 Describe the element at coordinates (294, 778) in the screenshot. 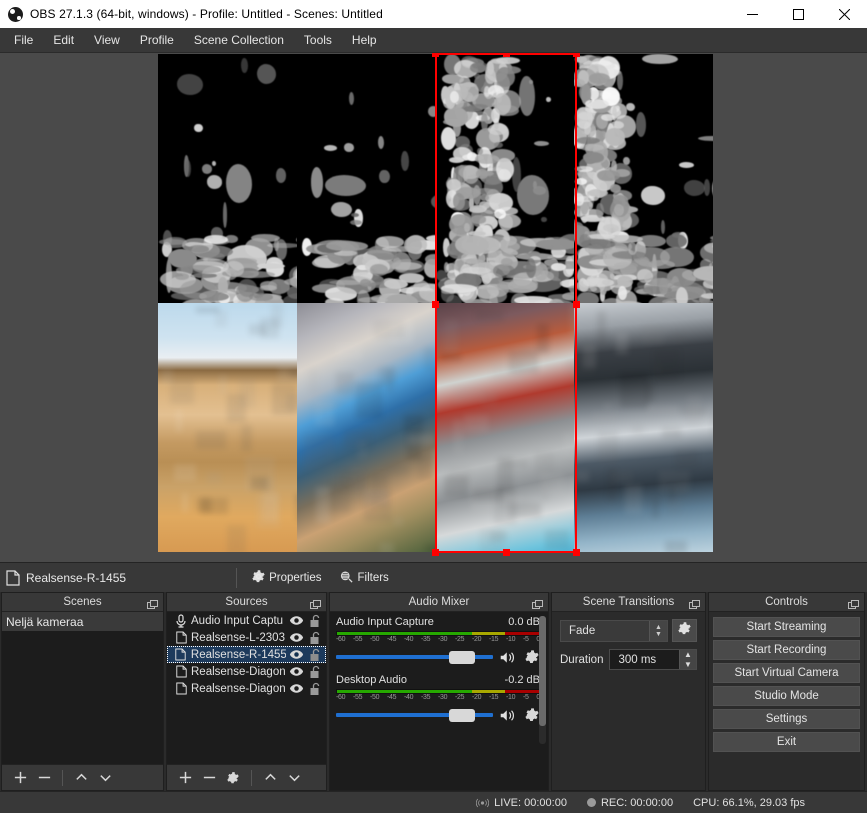

I see `move-source-down-button` at that location.